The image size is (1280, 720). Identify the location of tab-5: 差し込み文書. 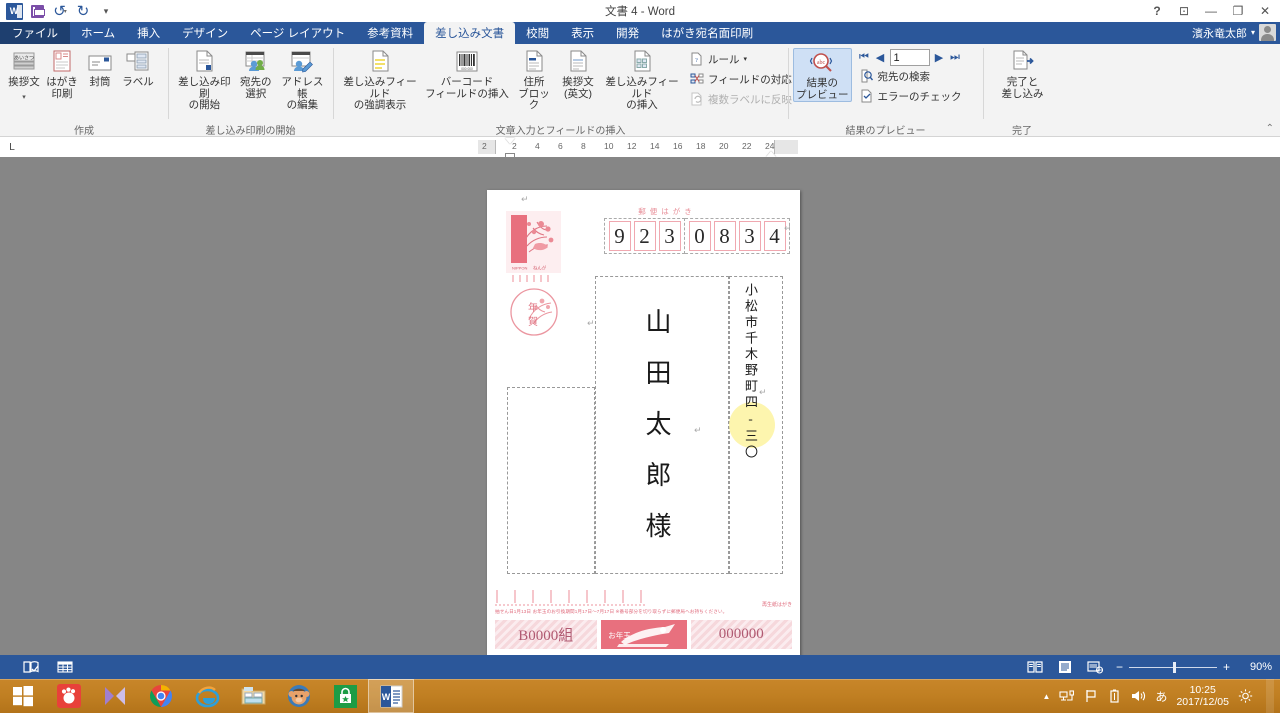
(470, 33).